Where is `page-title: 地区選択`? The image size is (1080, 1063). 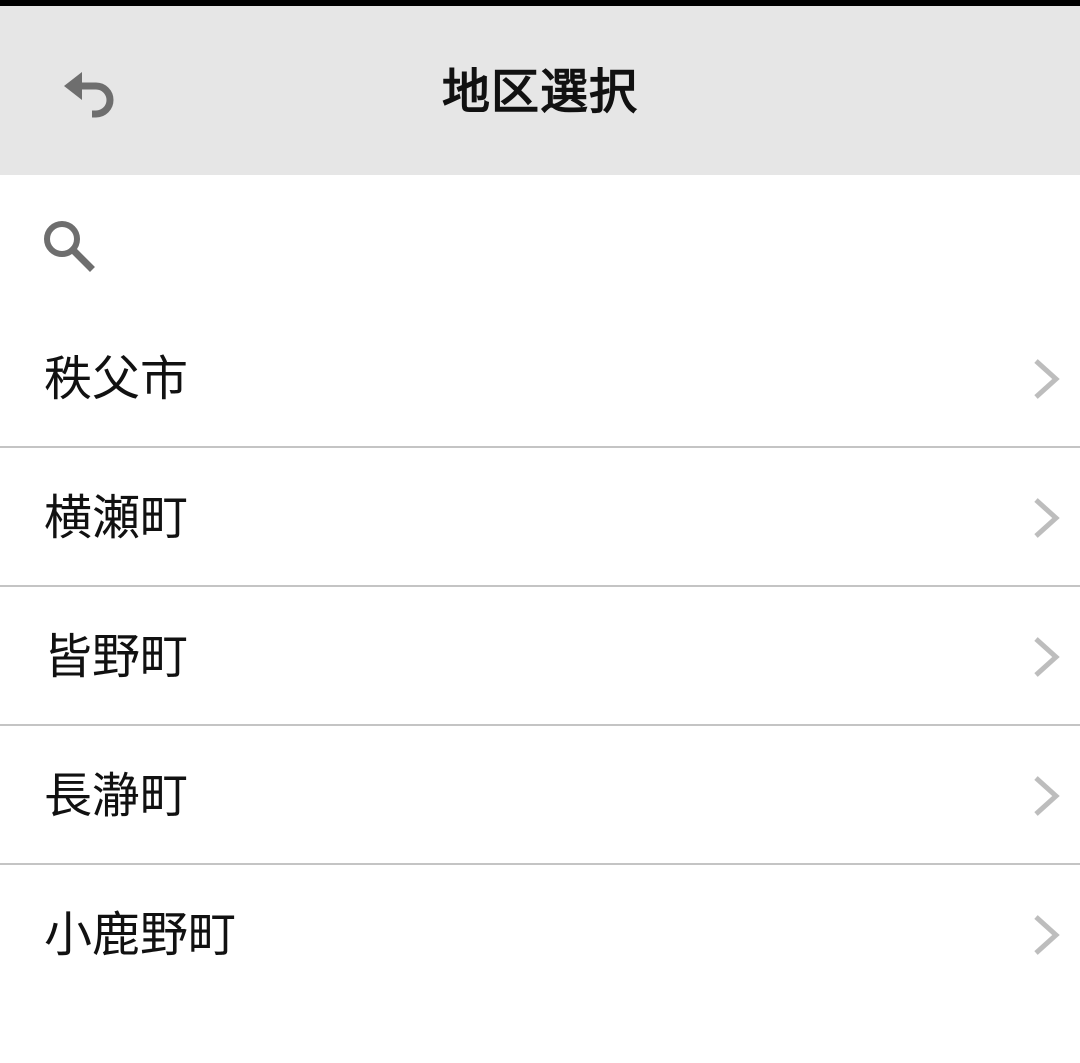
page-title: 地区選択 is located at coordinates (539, 92).